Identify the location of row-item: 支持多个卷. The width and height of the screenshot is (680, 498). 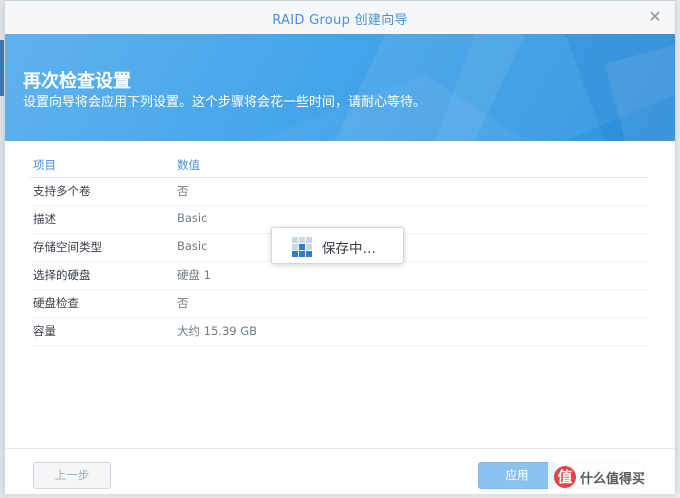
(62, 191).